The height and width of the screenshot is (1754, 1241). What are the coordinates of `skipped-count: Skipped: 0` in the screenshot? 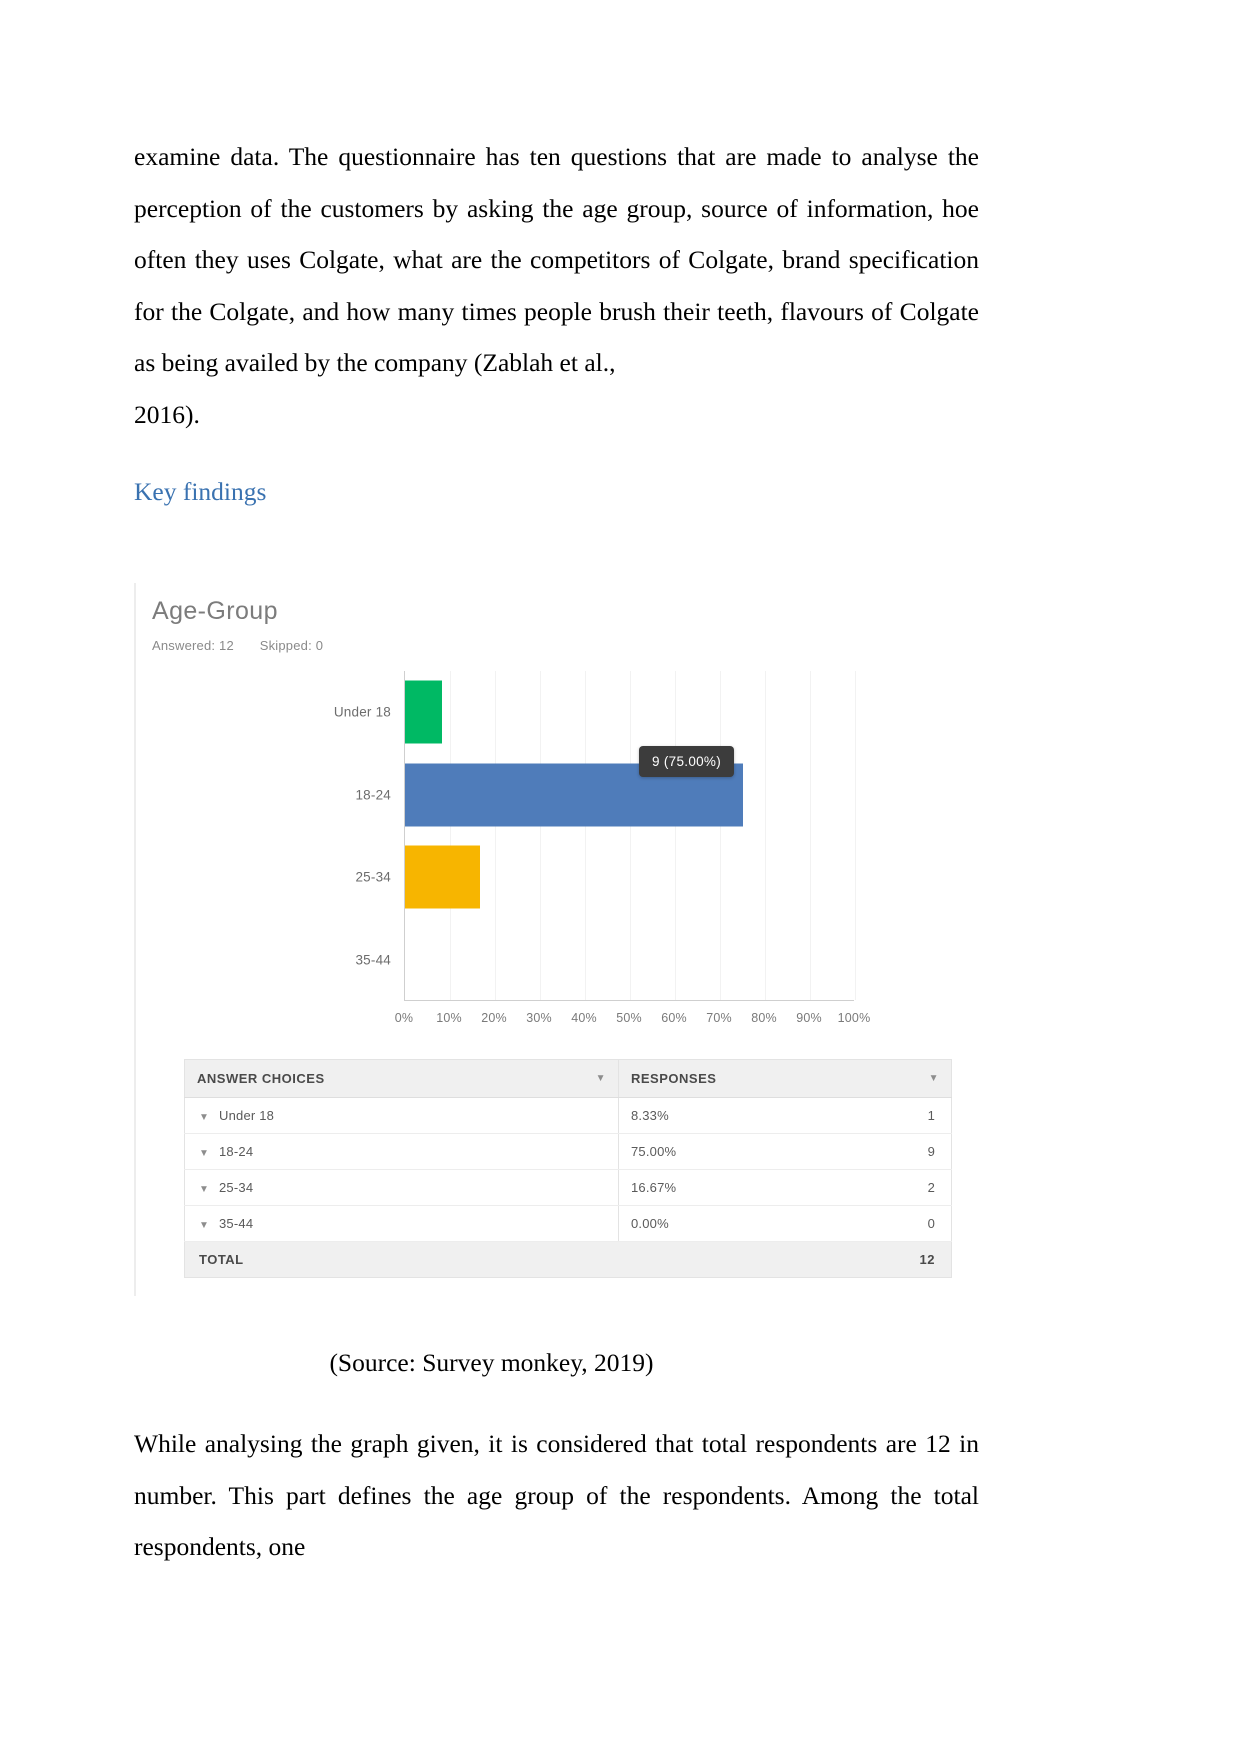 It's located at (291, 645).